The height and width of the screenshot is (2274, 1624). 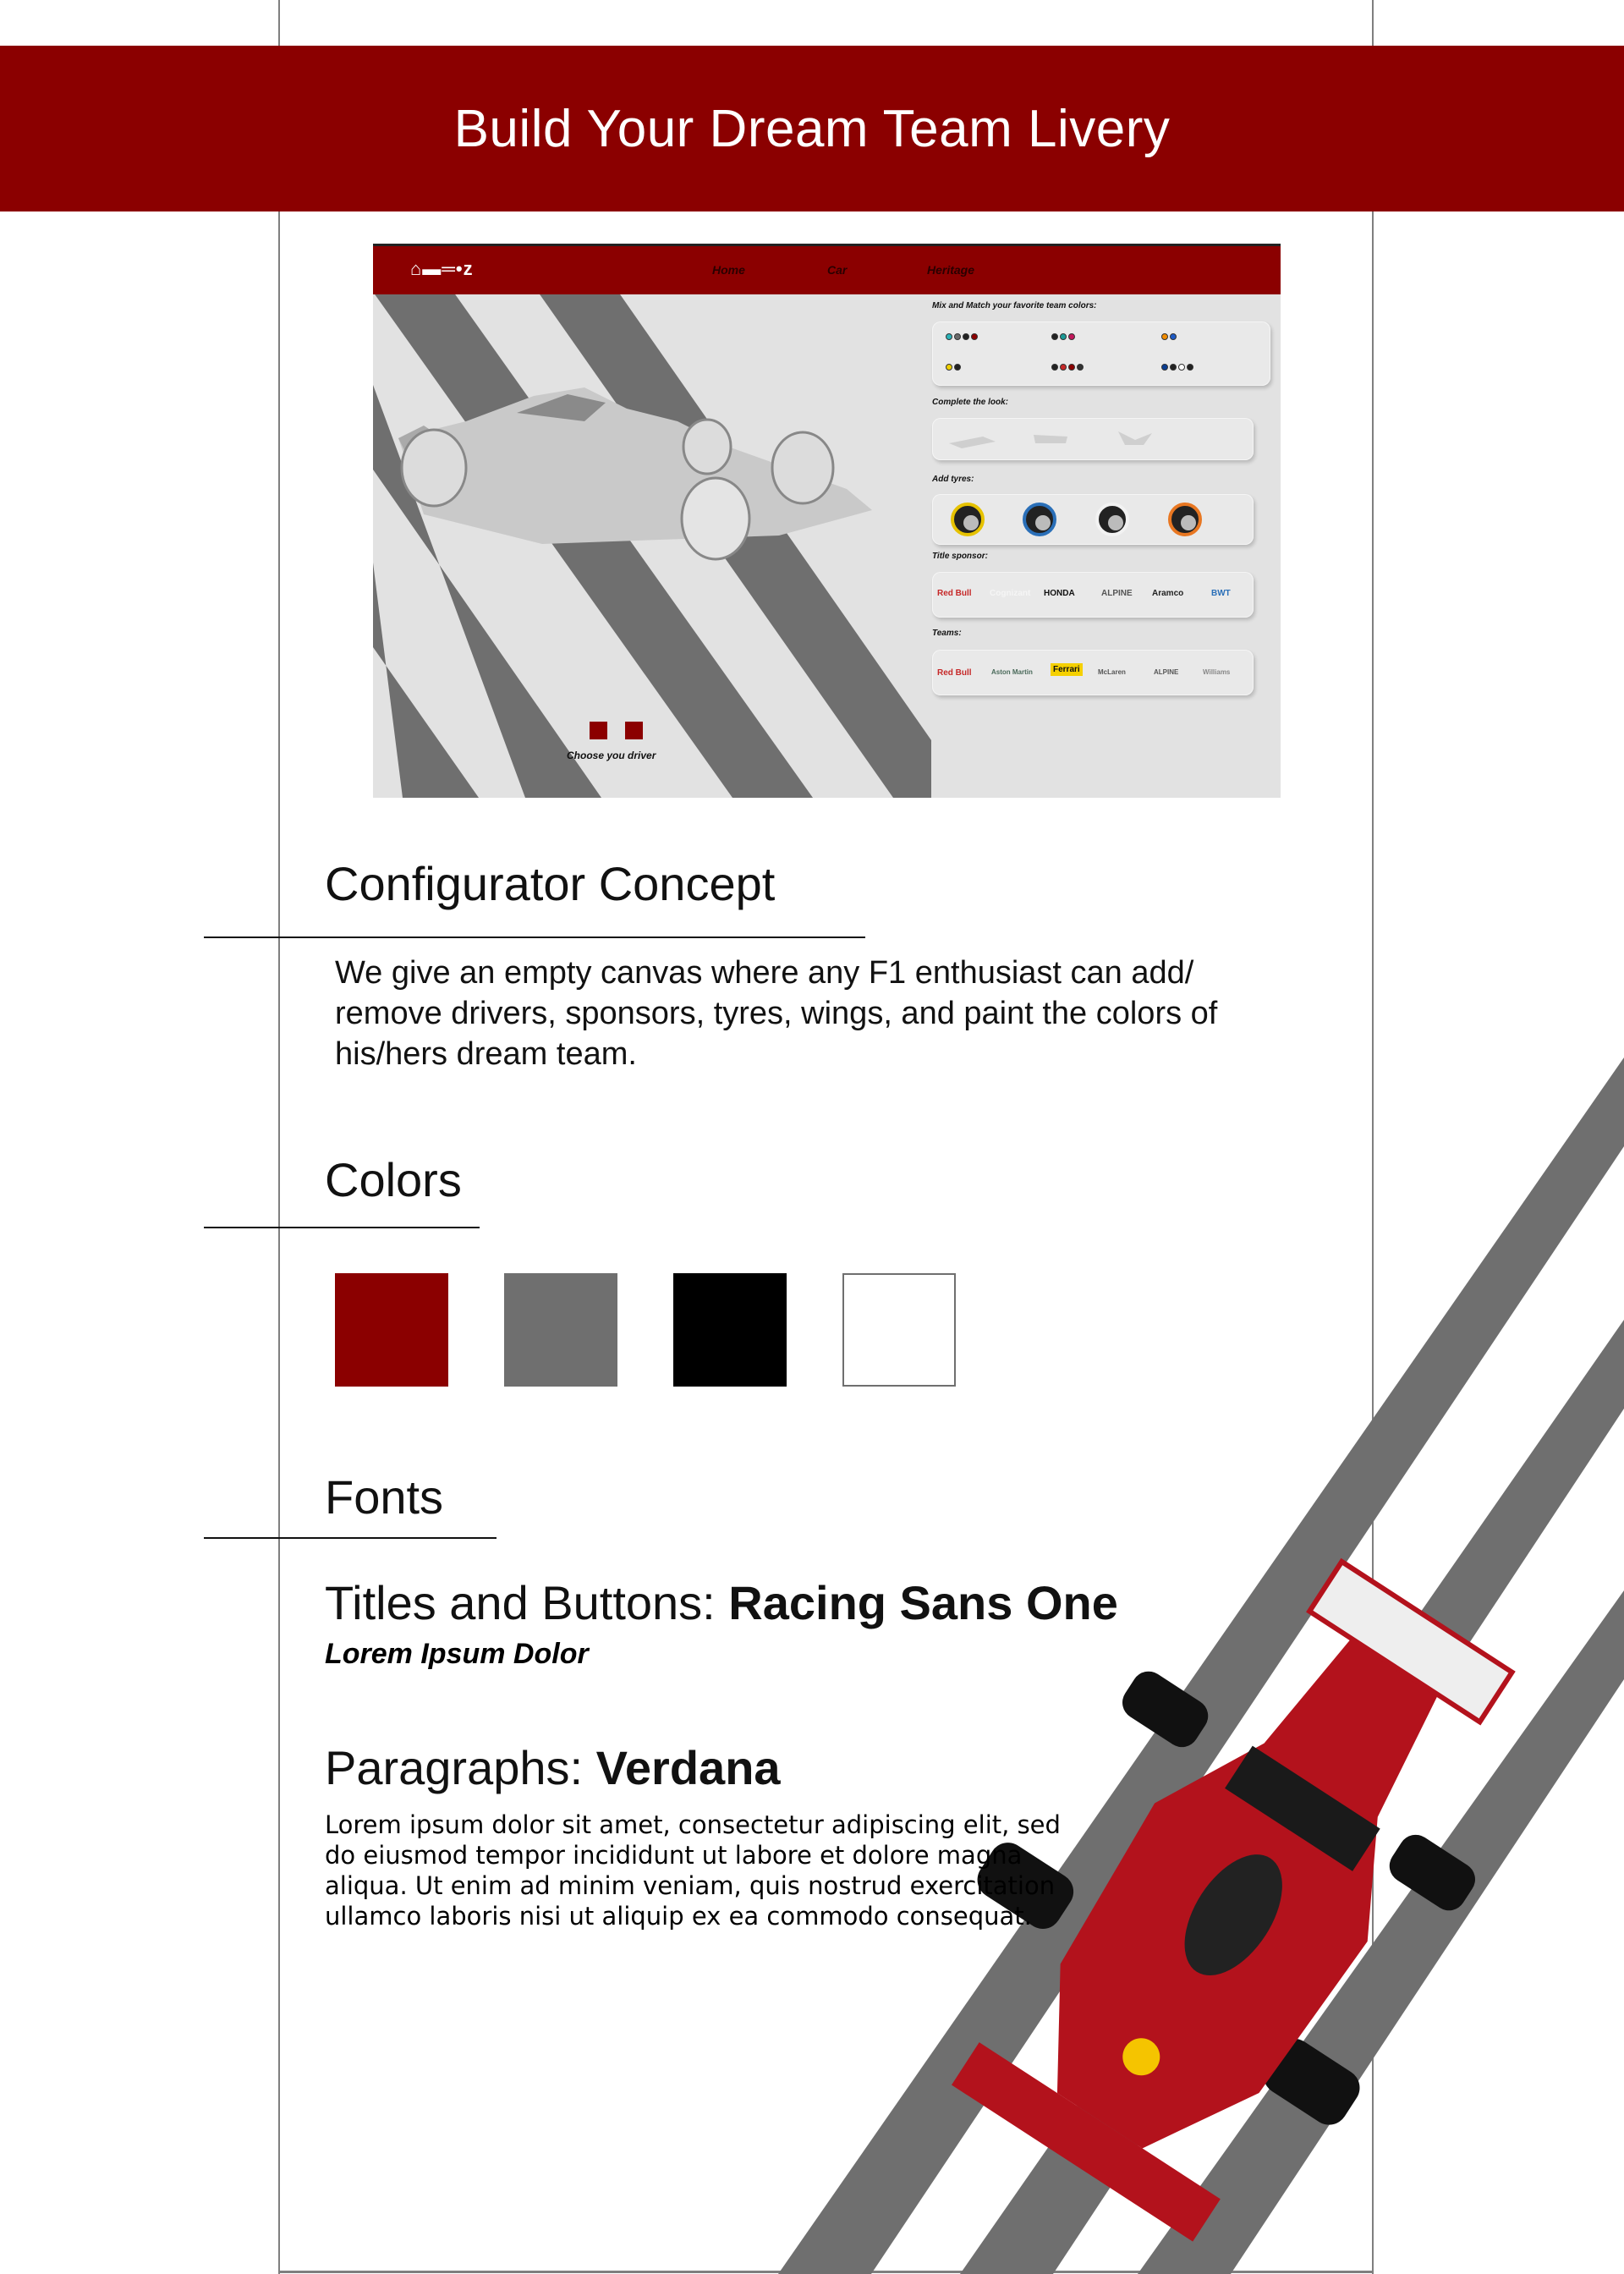 I want to click on mockup-nav-home: Home, so click(x=729, y=270).